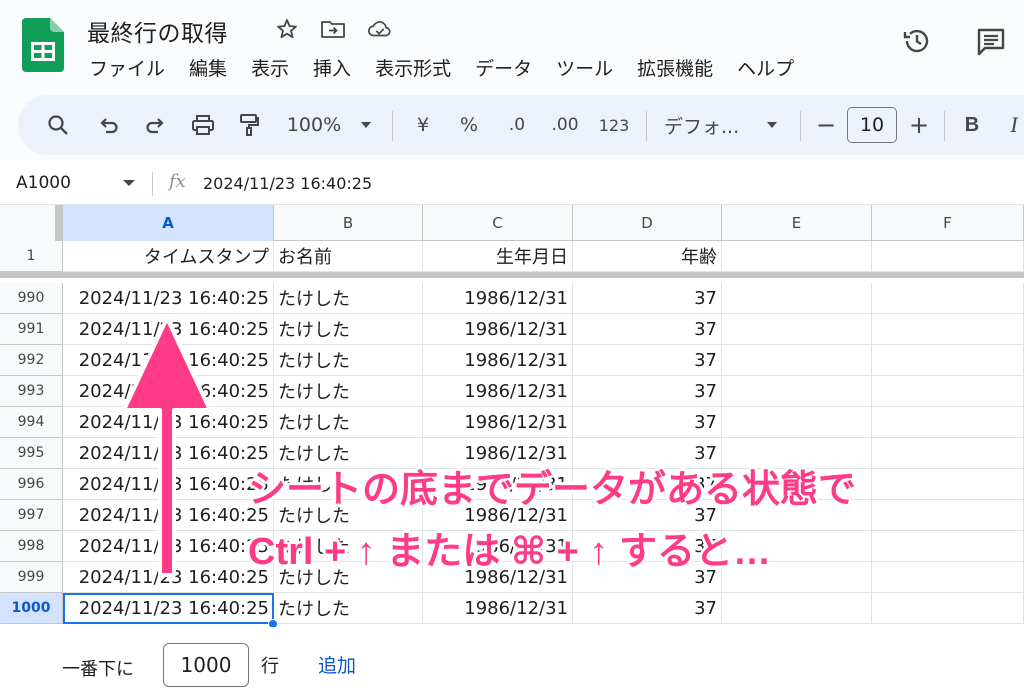 This screenshot has height=693, width=1024. Describe the element at coordinates (31, 223) in the screenshot. I see `select-all-corner` at that location.